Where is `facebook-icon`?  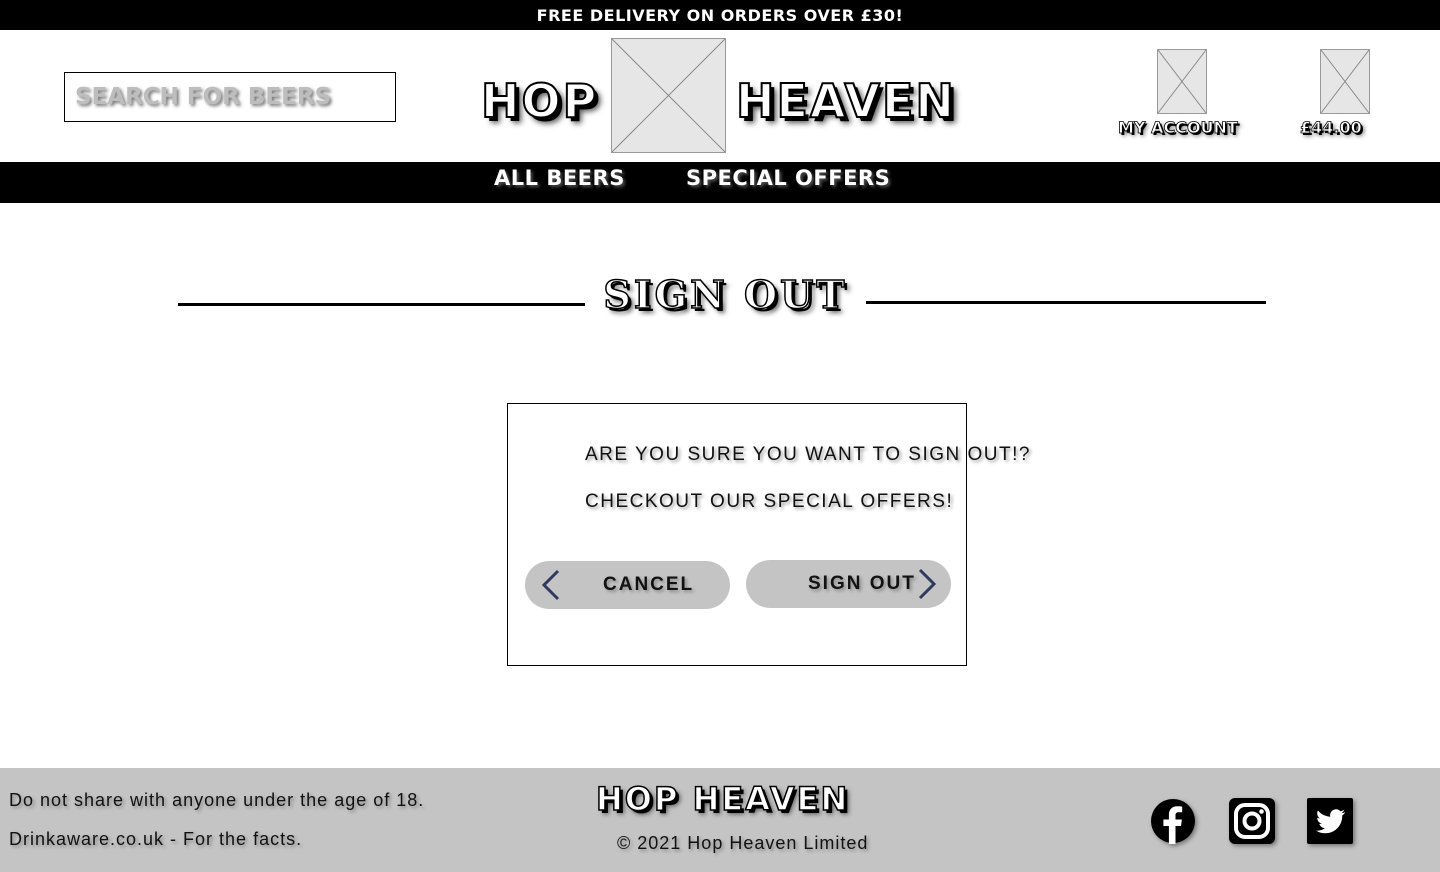 facebook-icon is located at coordinates (1173, 821).